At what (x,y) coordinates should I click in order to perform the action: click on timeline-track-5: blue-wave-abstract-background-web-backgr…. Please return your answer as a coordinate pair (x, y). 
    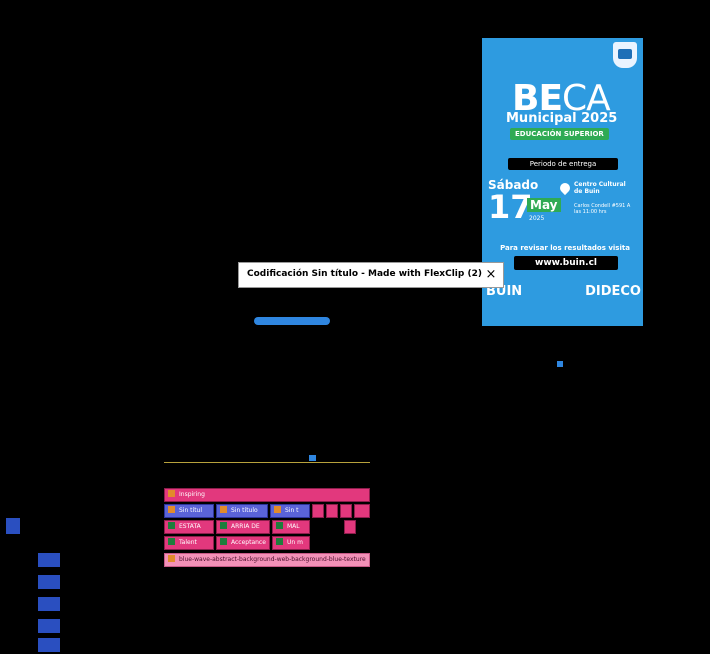
    Looking at the image, I should click on (267, 560).